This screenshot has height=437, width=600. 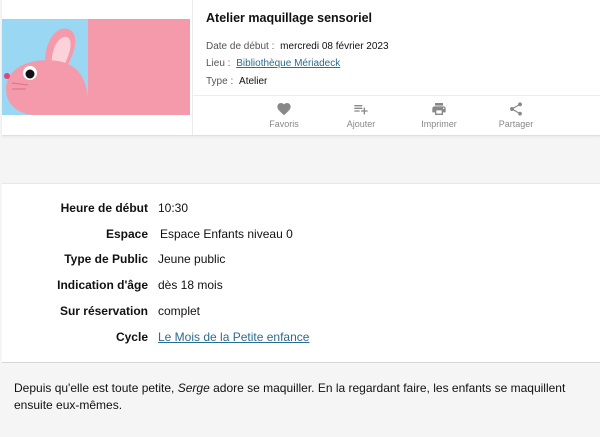 What do you see at coordinates (179, 311) in the screenshot?
I see `detail-value: complet` at bounding box center [179, 311].